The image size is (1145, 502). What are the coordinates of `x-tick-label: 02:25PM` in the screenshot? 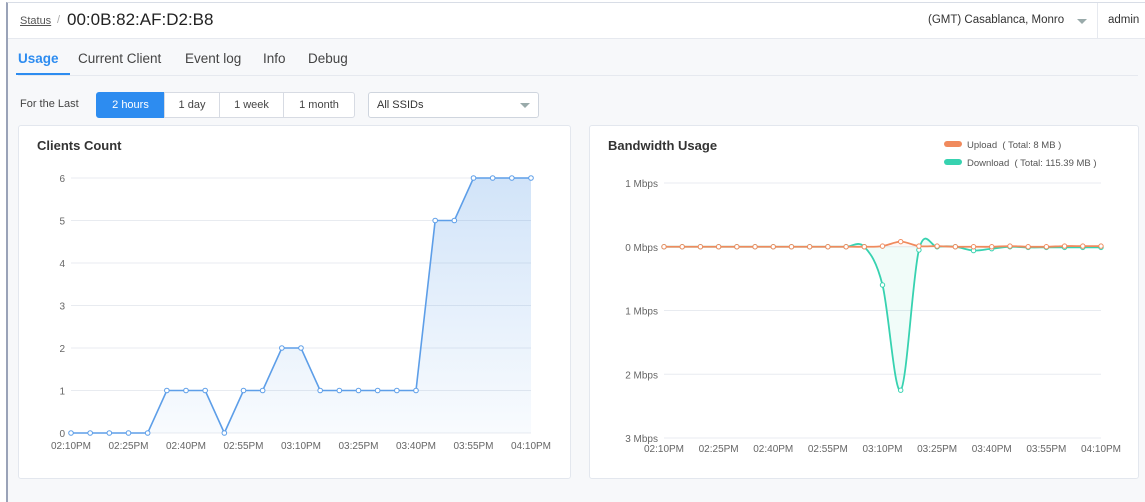 It's located at (719, 449).